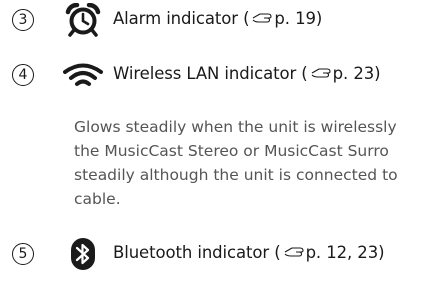 The height and width of the screenshot is (293, 438). What do you see at coordinates (97, 199) in the screenshot?
I see `description-line: cable.` at bounding box center [97, 199].